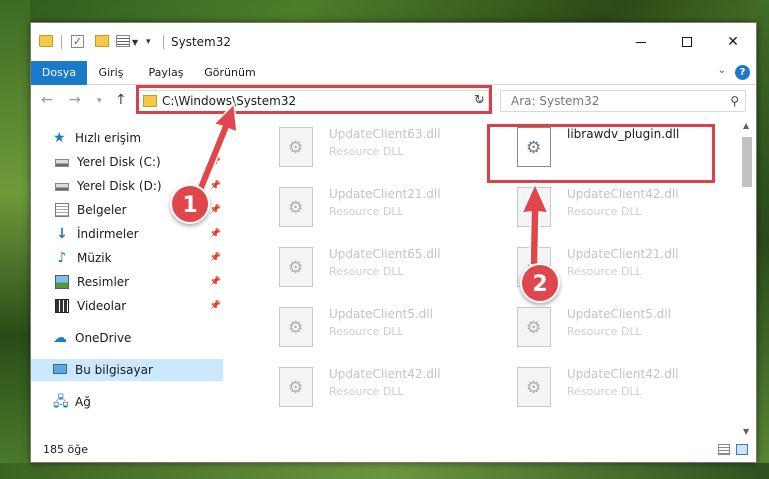 This screenshot has height=479, width=769. I want to click on music-icon: ♪, so click(62, 258).